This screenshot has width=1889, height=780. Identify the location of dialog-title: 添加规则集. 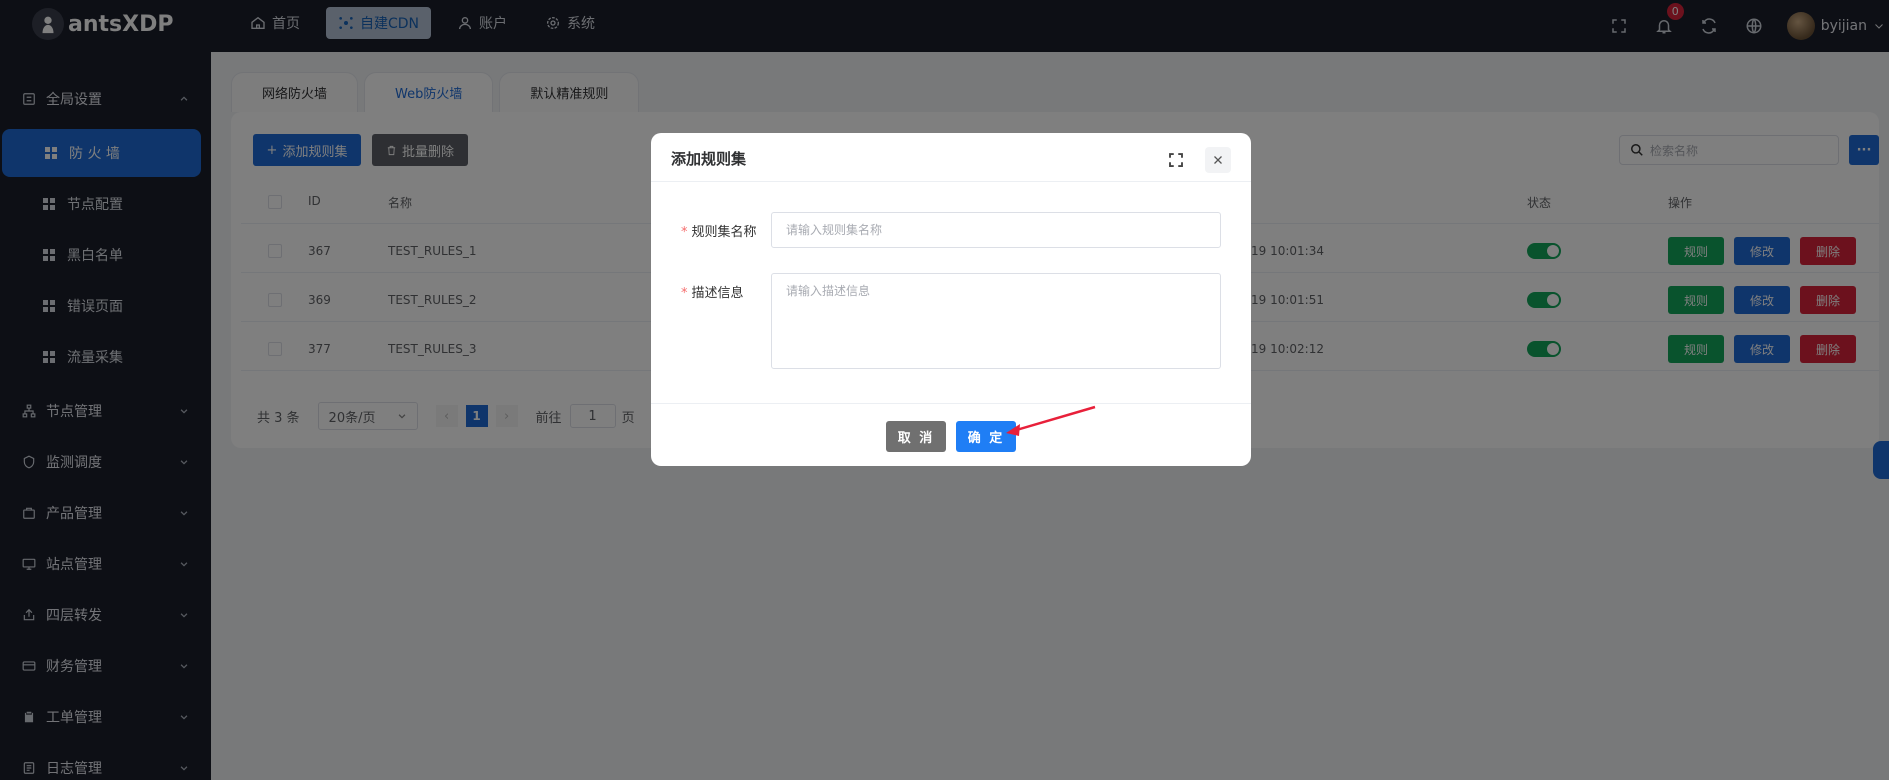
(709, 159).